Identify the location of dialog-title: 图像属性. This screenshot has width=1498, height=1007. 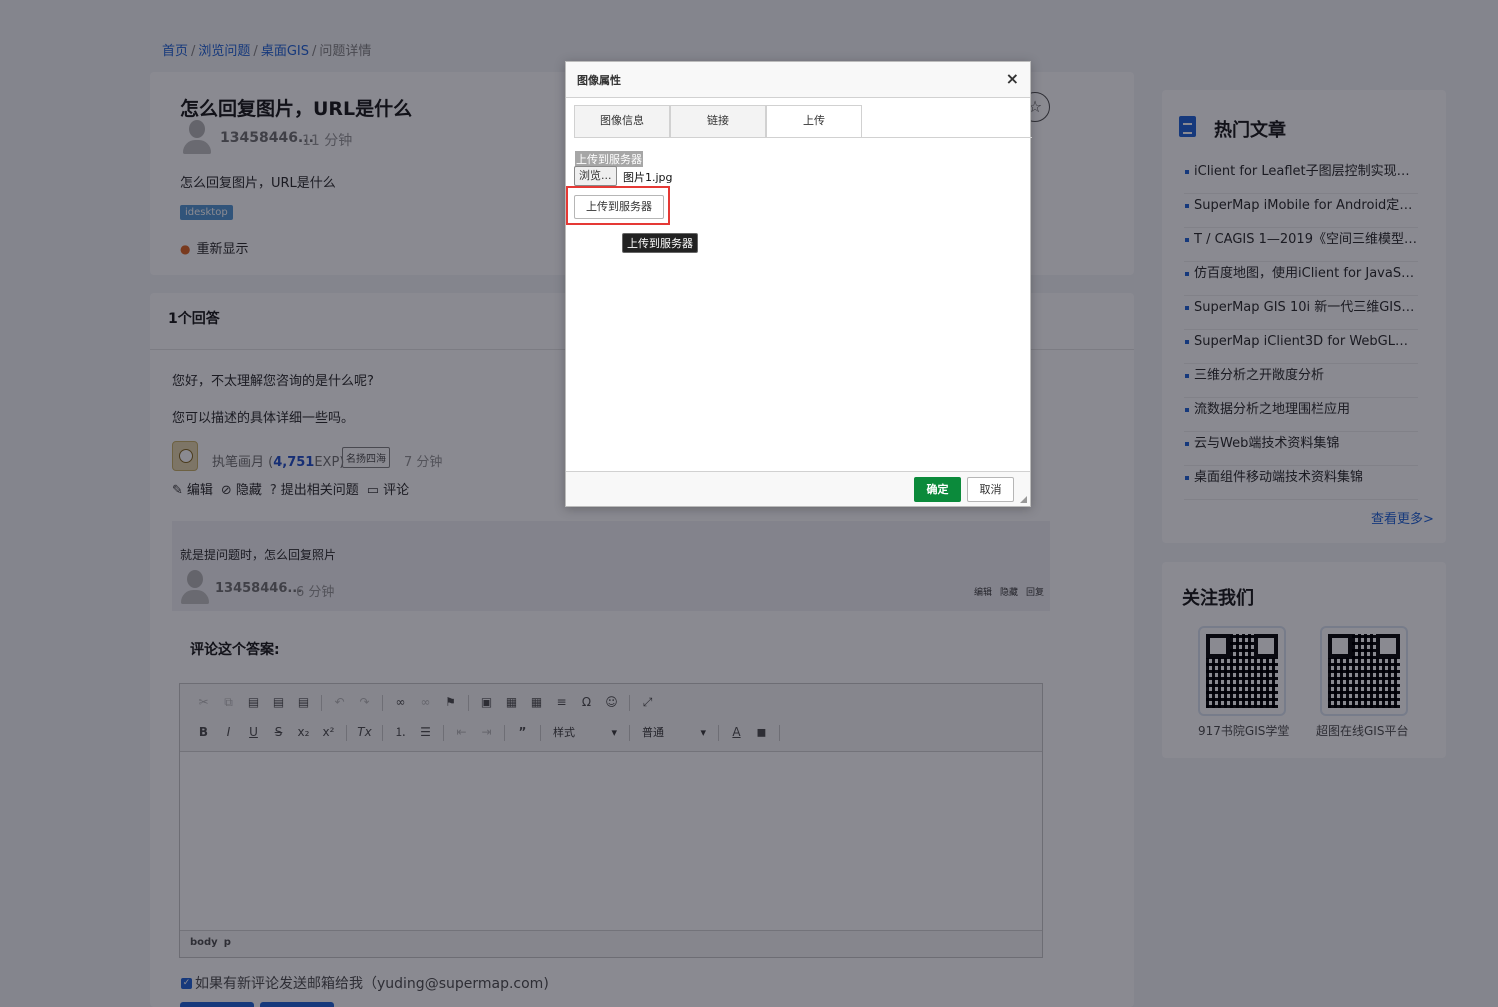
(599, 80).